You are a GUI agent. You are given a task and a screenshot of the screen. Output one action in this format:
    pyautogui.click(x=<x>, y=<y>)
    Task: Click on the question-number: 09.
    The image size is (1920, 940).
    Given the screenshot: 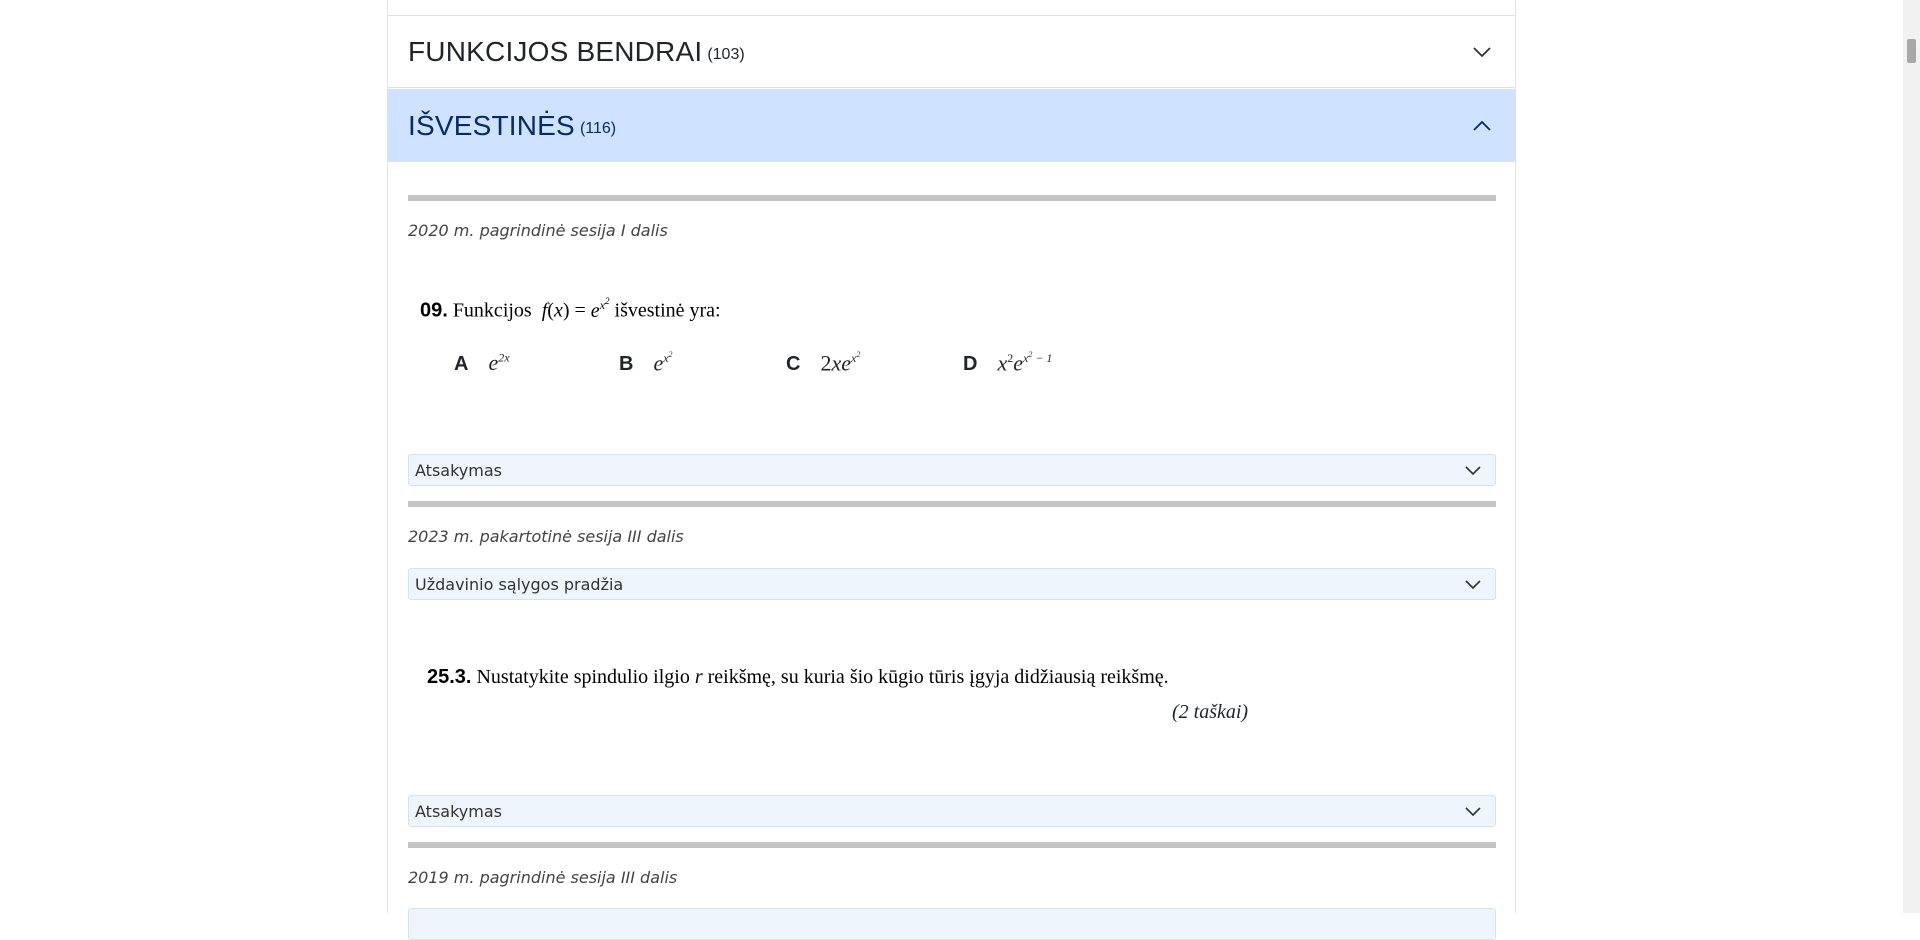 What is the action you would take?
    pyautogui.click(x=434, y=310)
    